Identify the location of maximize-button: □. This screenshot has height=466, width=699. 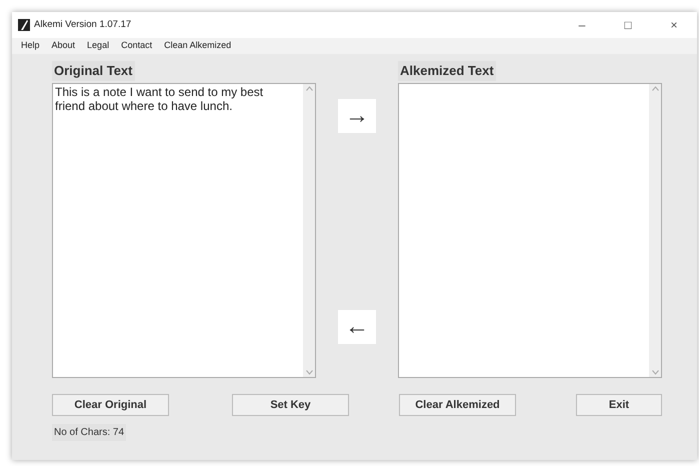
(628, 25).